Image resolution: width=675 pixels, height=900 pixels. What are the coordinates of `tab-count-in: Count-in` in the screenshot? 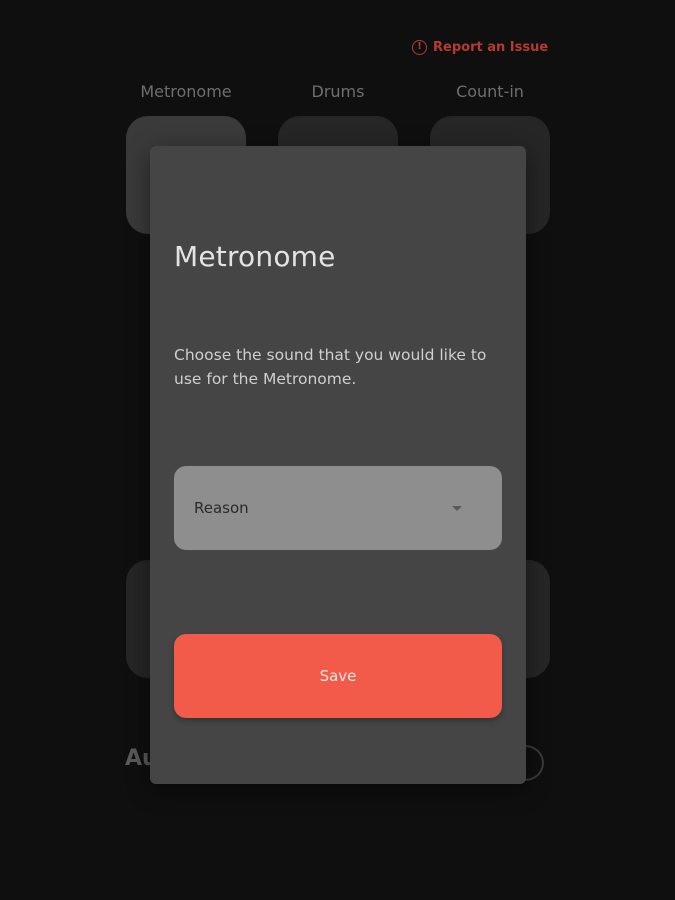 It's located at (490, 91).